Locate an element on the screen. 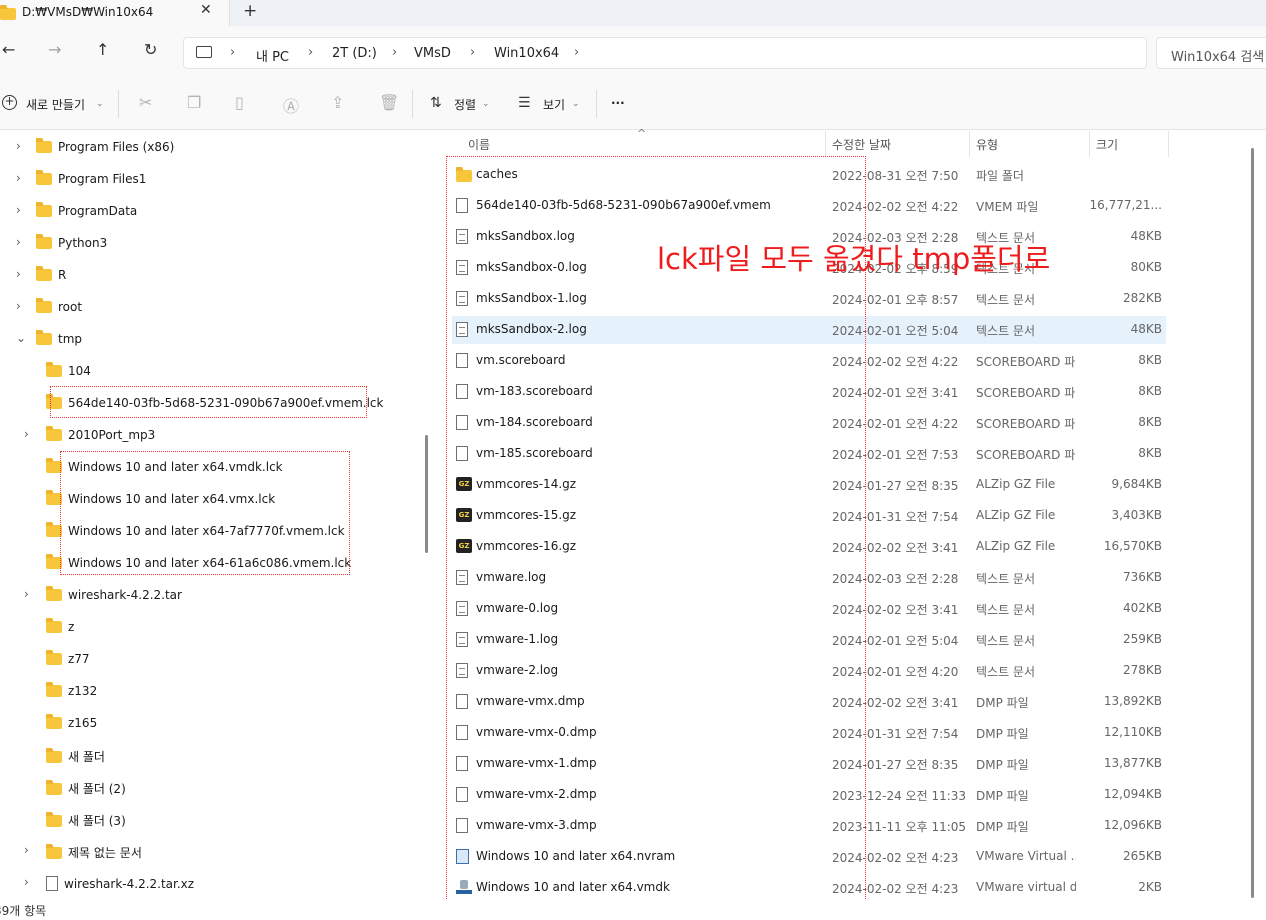 The width and height of the screenshot is (1266, 920). sidebar-item-label: Program Files1 is located at coordinates (102, 179).